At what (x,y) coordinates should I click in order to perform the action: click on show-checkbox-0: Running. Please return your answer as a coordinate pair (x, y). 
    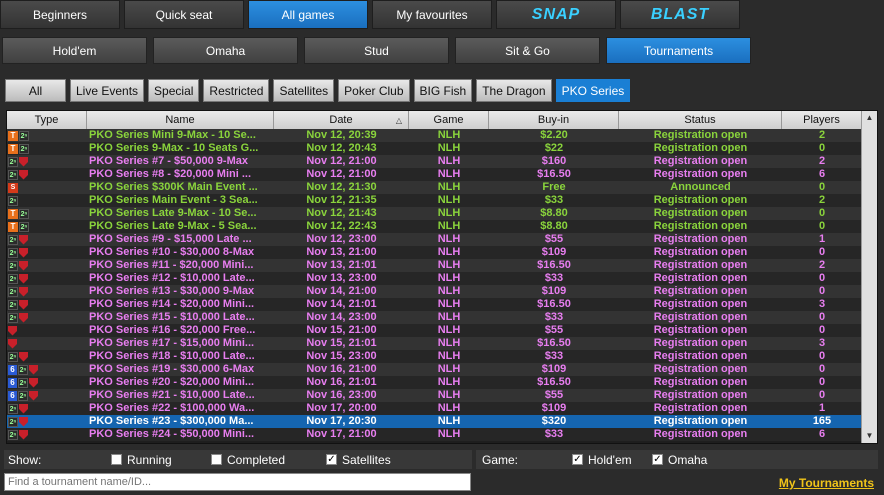
    Looking at the image, I should click on (161, 460).